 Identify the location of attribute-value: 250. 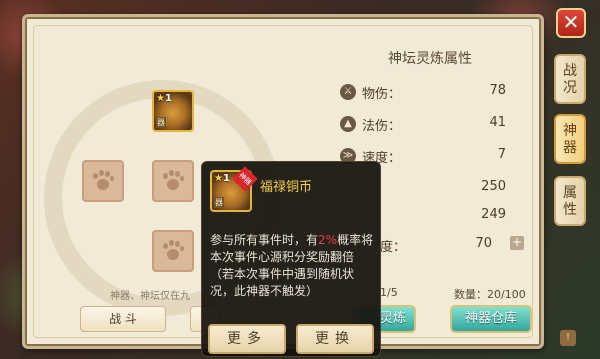
(493, 186).